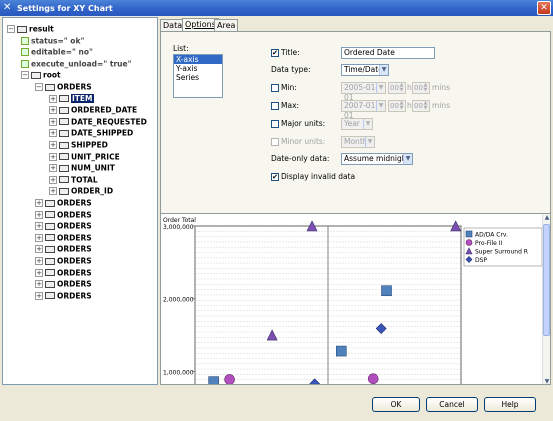 Image resolution: width=553 pixels, height=421 pixels. What do you see at coordinates (396, 404) in the screenshot?
I see `ok-button: OK` at bounding box center [396, 404].